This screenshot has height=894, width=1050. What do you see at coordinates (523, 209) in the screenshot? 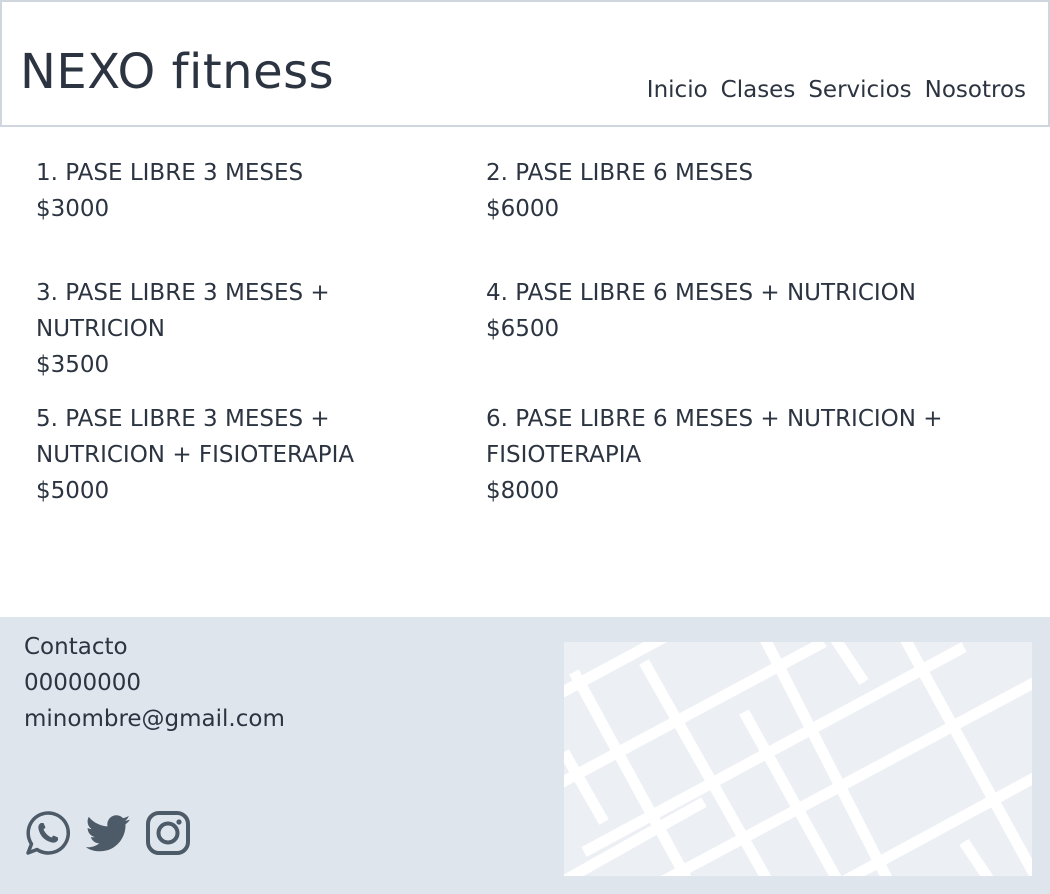
I see `plan-price: $6000` at bounding box center [523, 209].